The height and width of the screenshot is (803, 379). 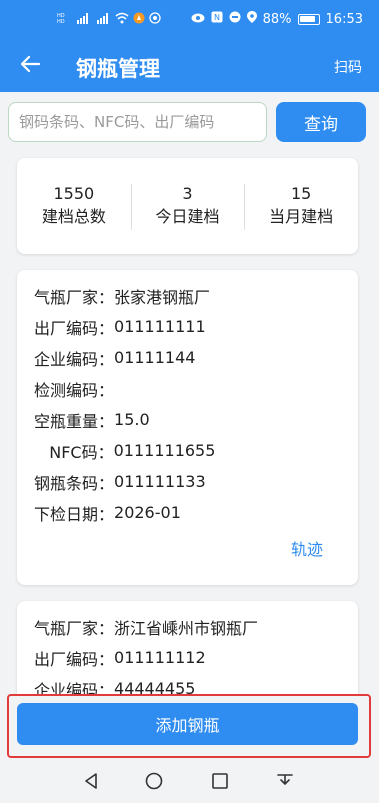 What do you see at coordinates (132, 419) in the screenshot?
I see `row-value: 15.0` at bounding box center [132, 419].